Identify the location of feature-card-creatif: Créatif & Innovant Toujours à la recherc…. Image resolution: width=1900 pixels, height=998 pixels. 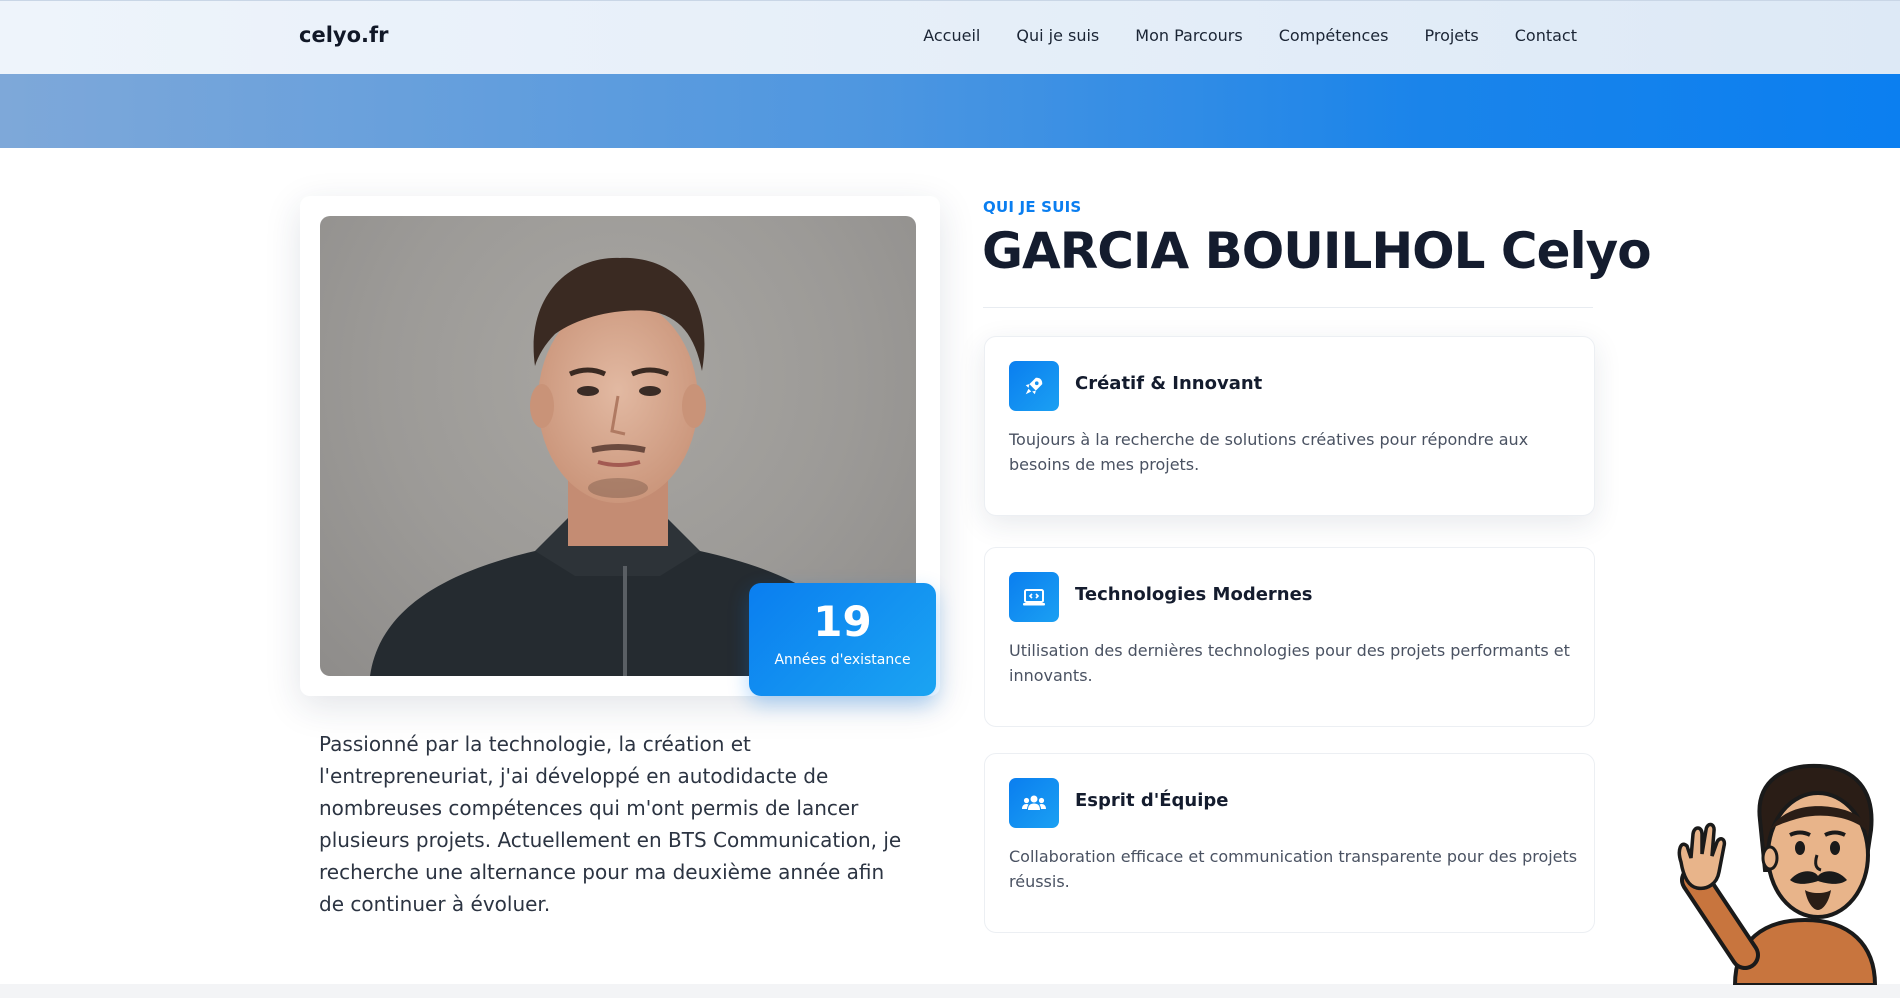
(1289, 426).